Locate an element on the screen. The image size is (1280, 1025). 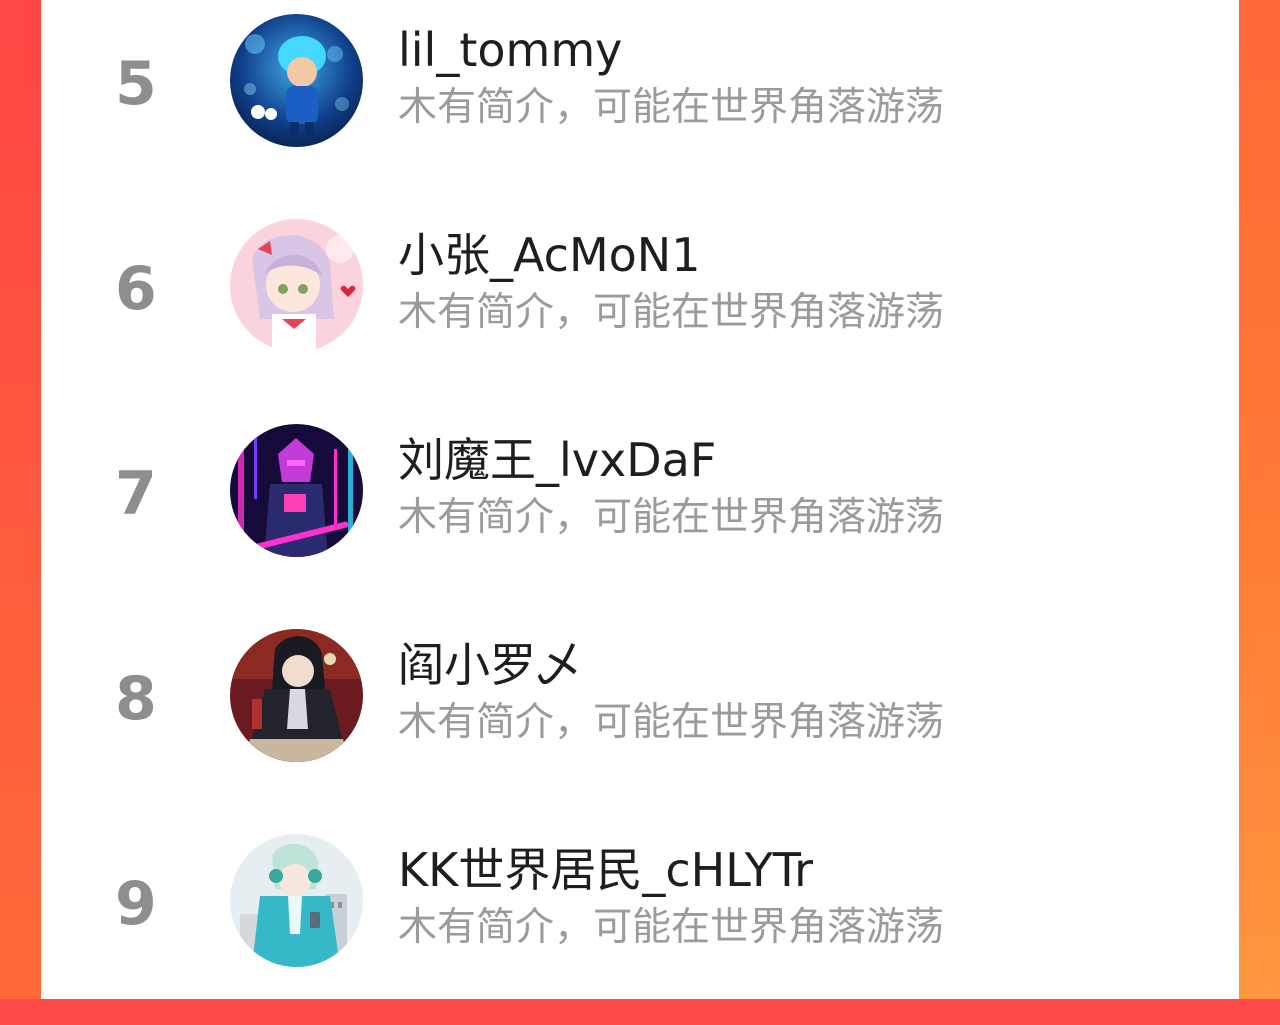
user-name: 刘魔王_lvxDaF is located at coordinates (557, 460).